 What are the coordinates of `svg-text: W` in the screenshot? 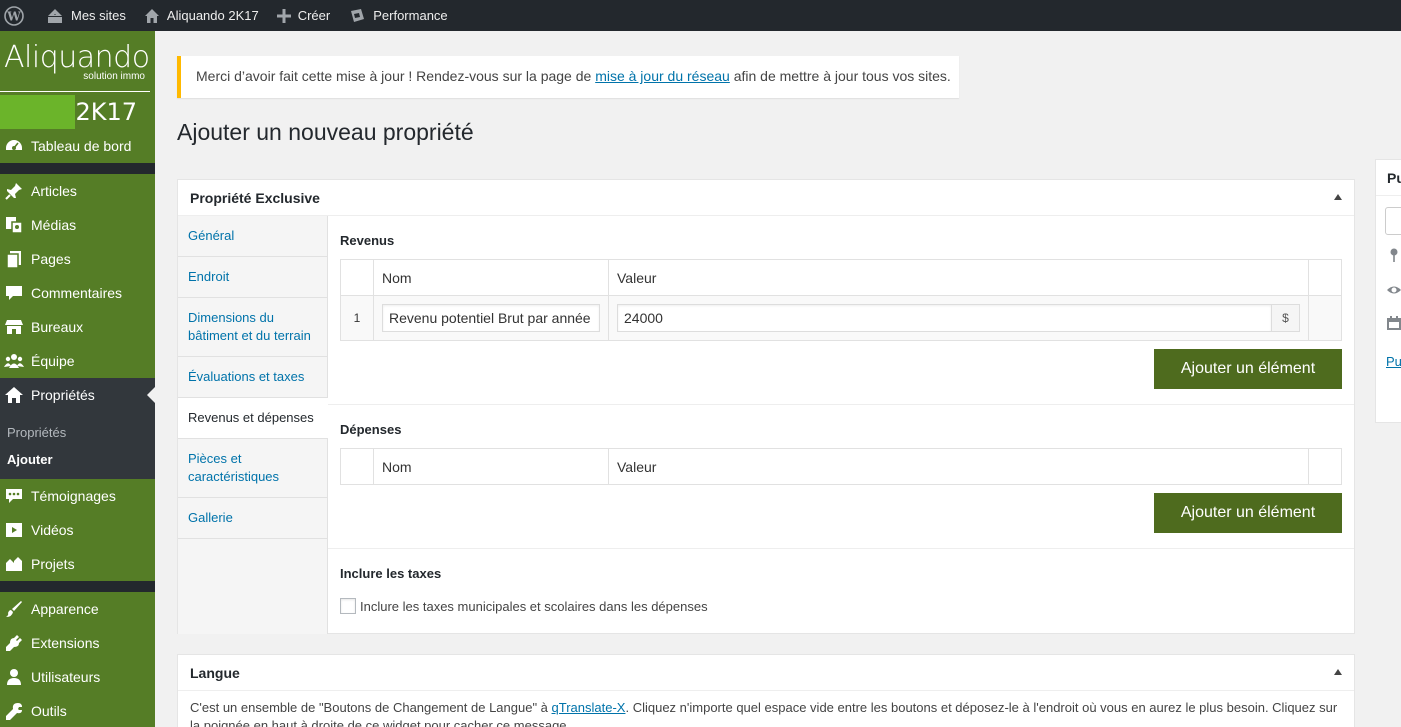 It's located at (13, 16).